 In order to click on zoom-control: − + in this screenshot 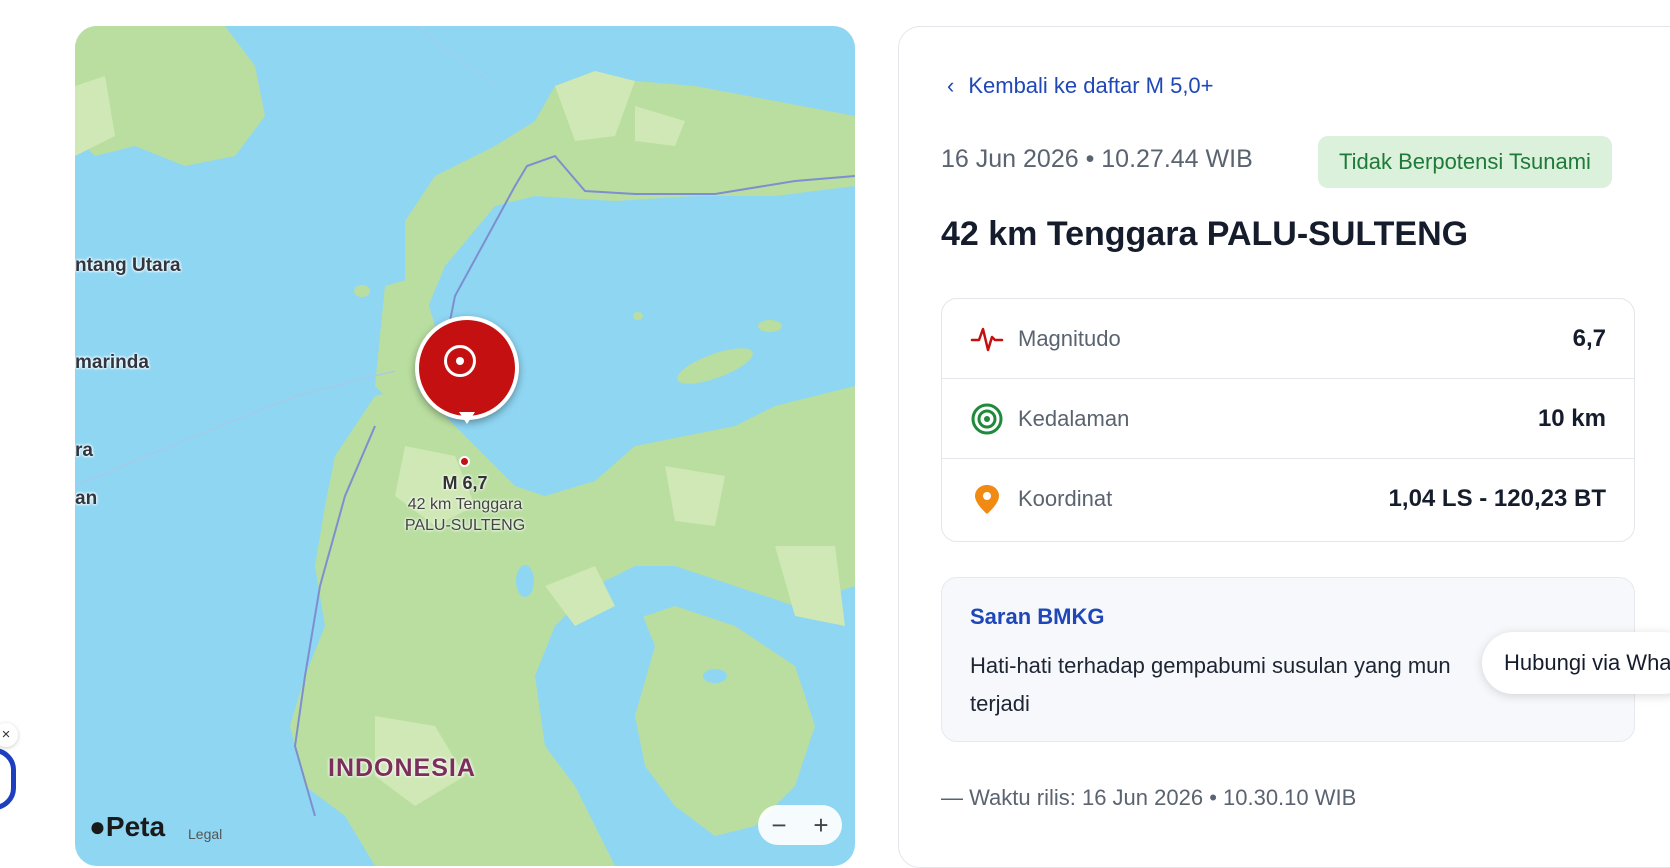, I will do `click(800, 825)`.